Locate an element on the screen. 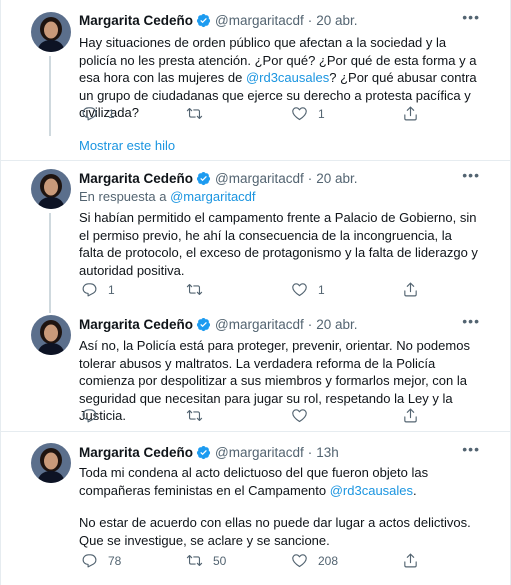  tweet-text-part: . is located at coordinates (415, 490).